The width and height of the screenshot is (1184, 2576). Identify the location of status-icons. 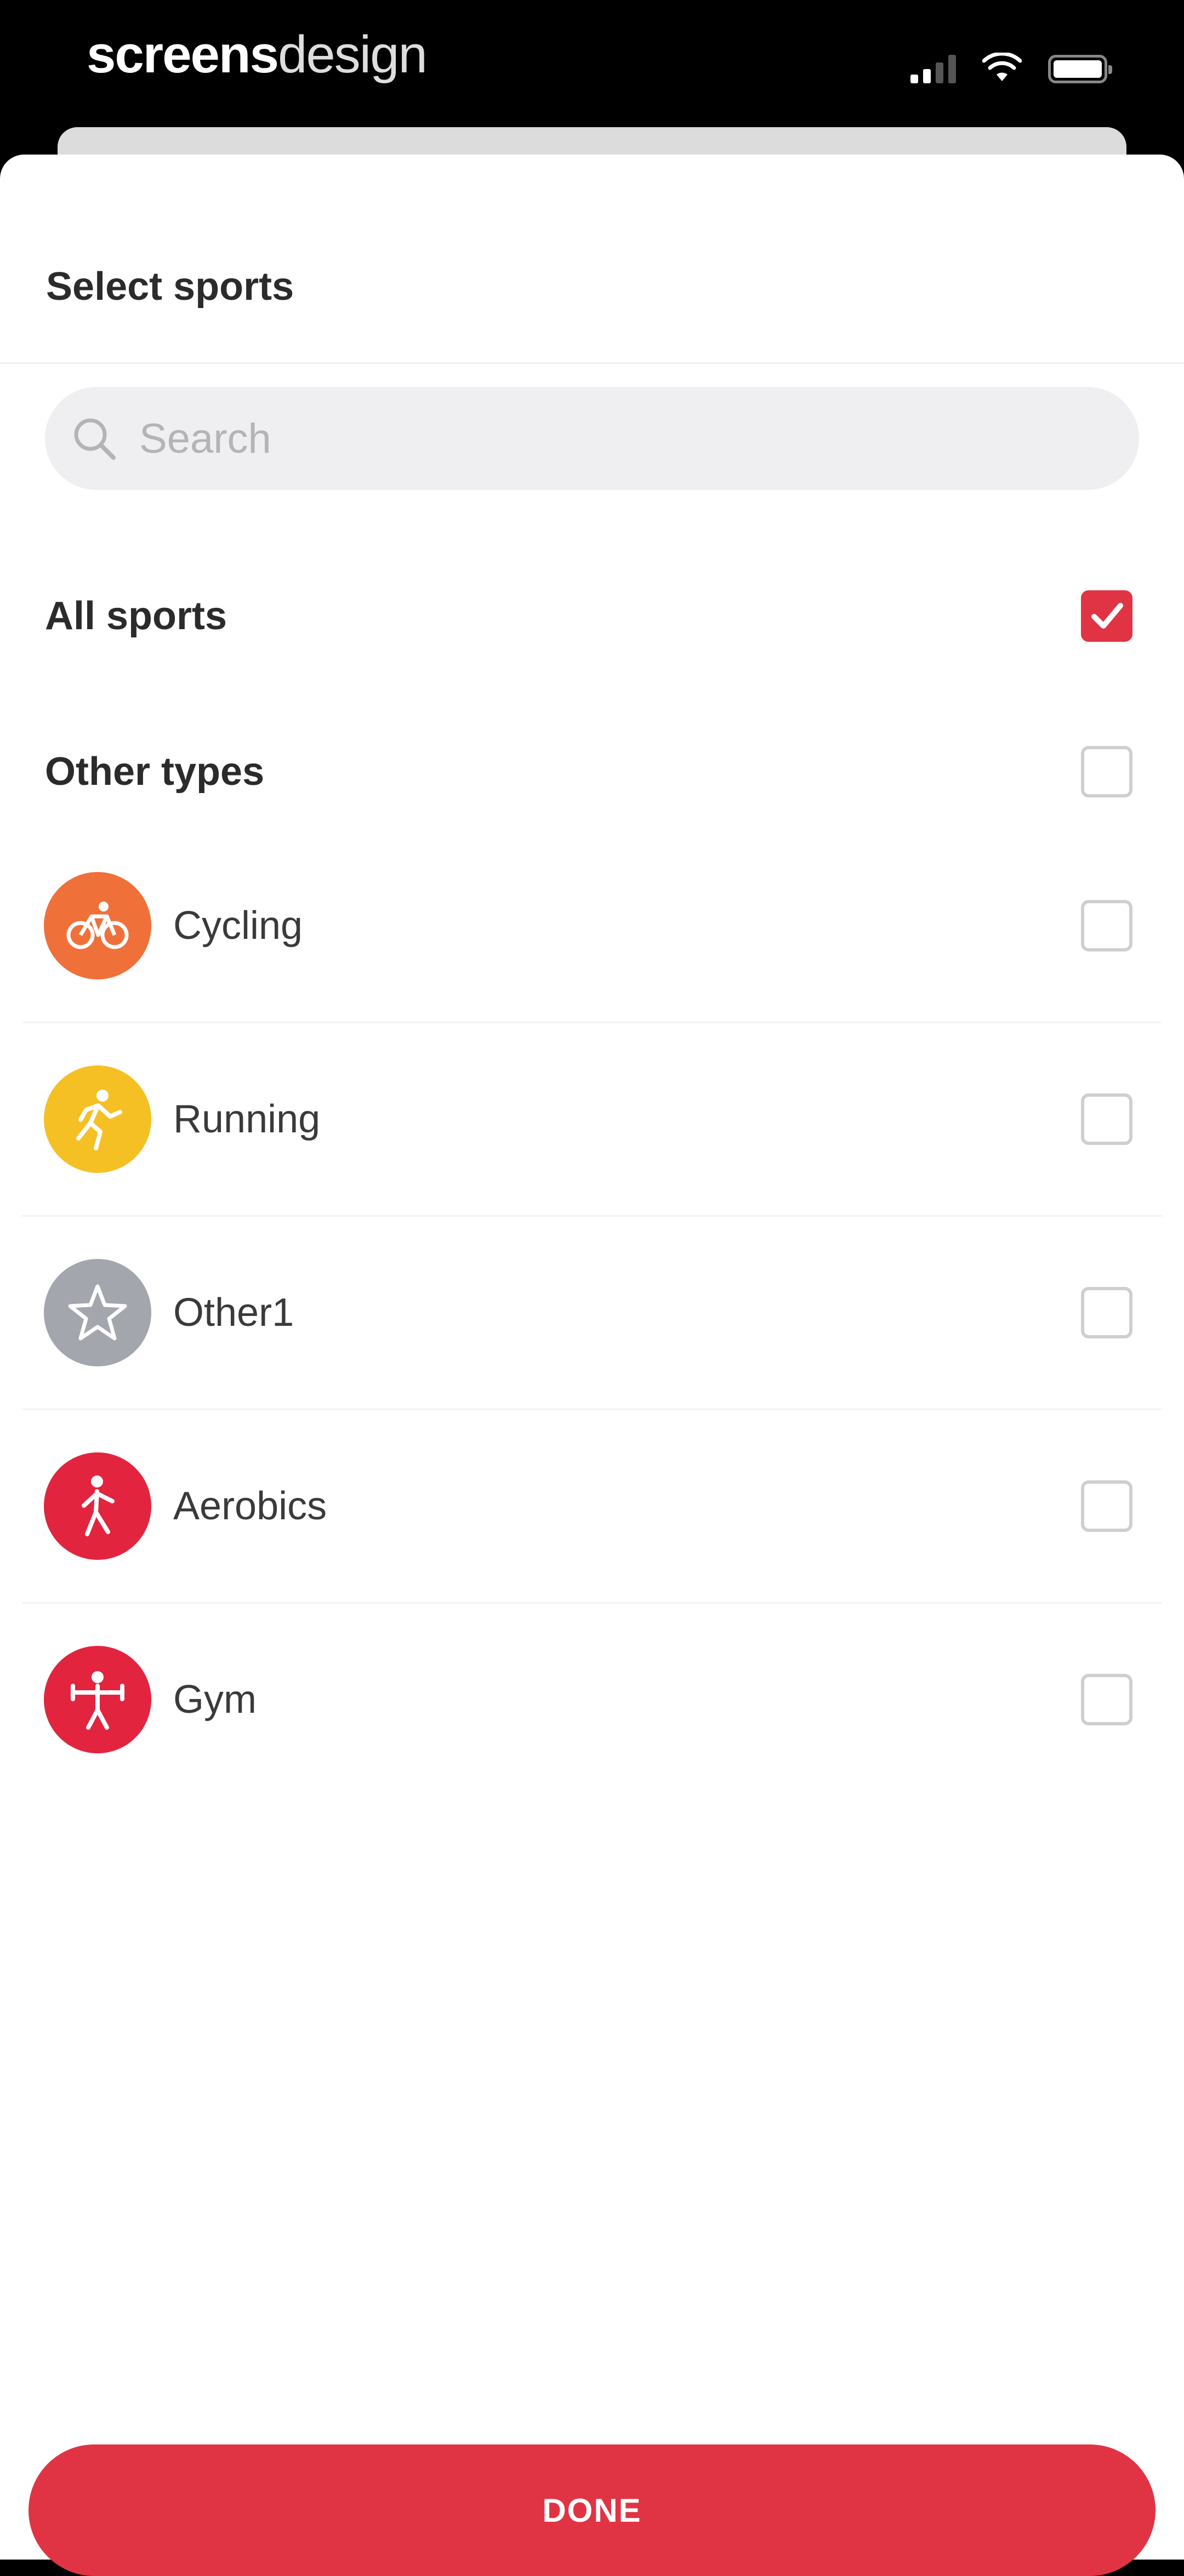
(1011, 66).